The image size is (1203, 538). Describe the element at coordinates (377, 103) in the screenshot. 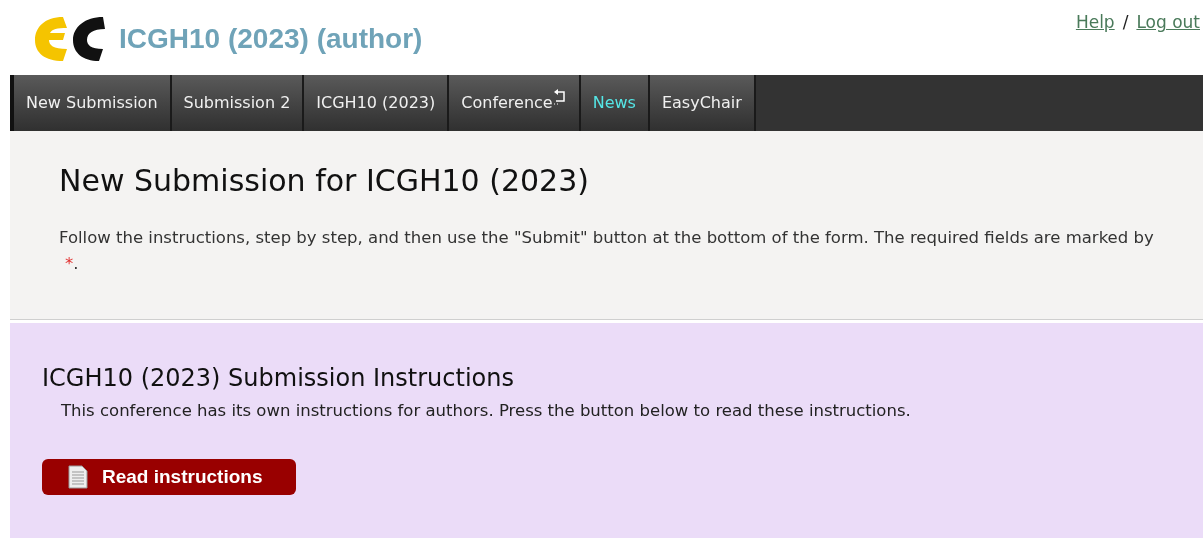

I see `menu-item: ICGH10 (2023)` at that location.